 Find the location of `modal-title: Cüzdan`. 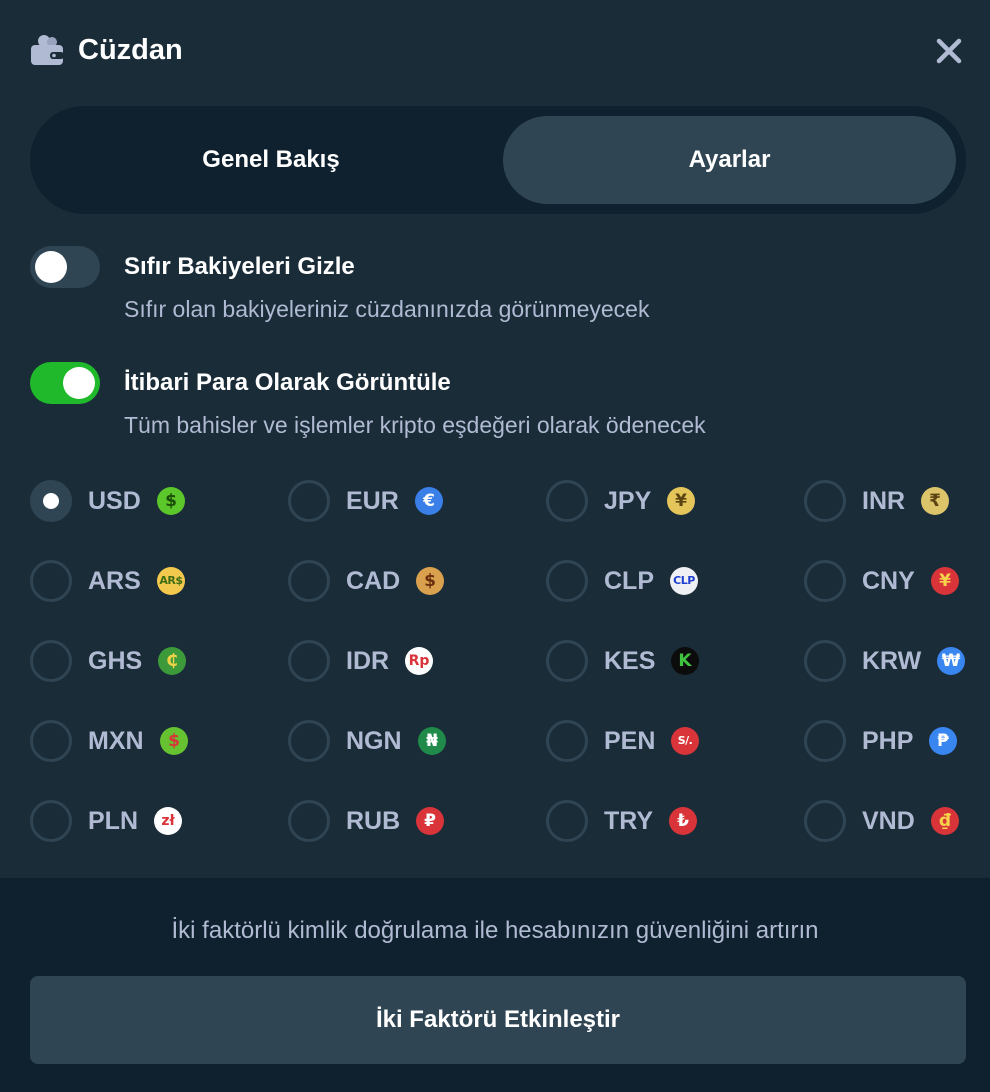

modal-title: Cüzdan is located at coordinates (130, 50).